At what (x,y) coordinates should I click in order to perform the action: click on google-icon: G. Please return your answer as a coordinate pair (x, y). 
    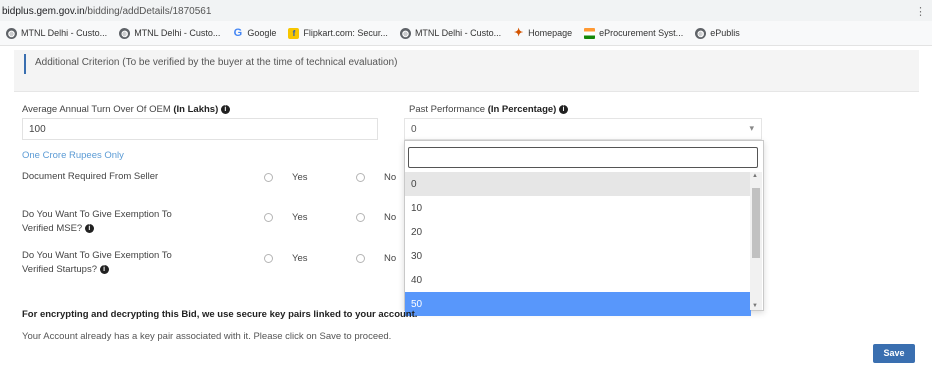
    Looking at the image, I should click on (238, 32).